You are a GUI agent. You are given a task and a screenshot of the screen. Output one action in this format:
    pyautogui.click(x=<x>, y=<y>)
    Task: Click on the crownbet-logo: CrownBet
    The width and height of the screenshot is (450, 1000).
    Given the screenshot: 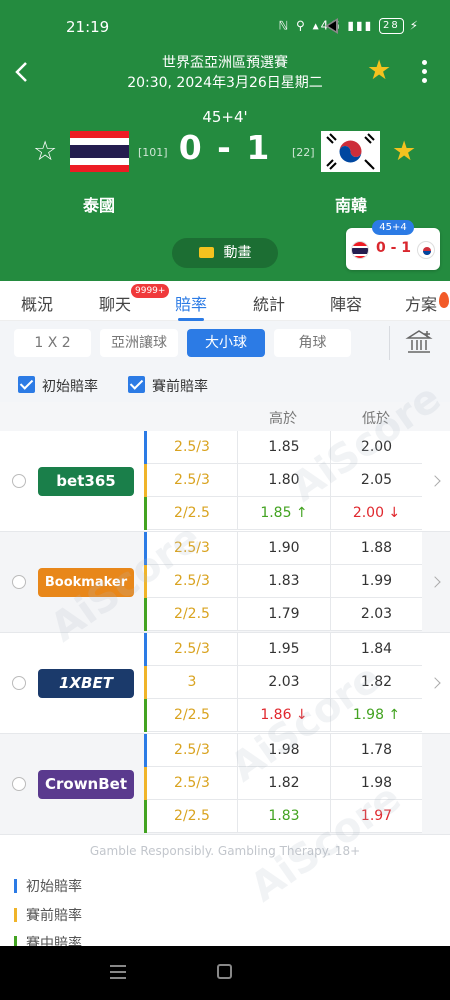 What is the action you would take?
    pyautogui.click(x=86, y=784)
    